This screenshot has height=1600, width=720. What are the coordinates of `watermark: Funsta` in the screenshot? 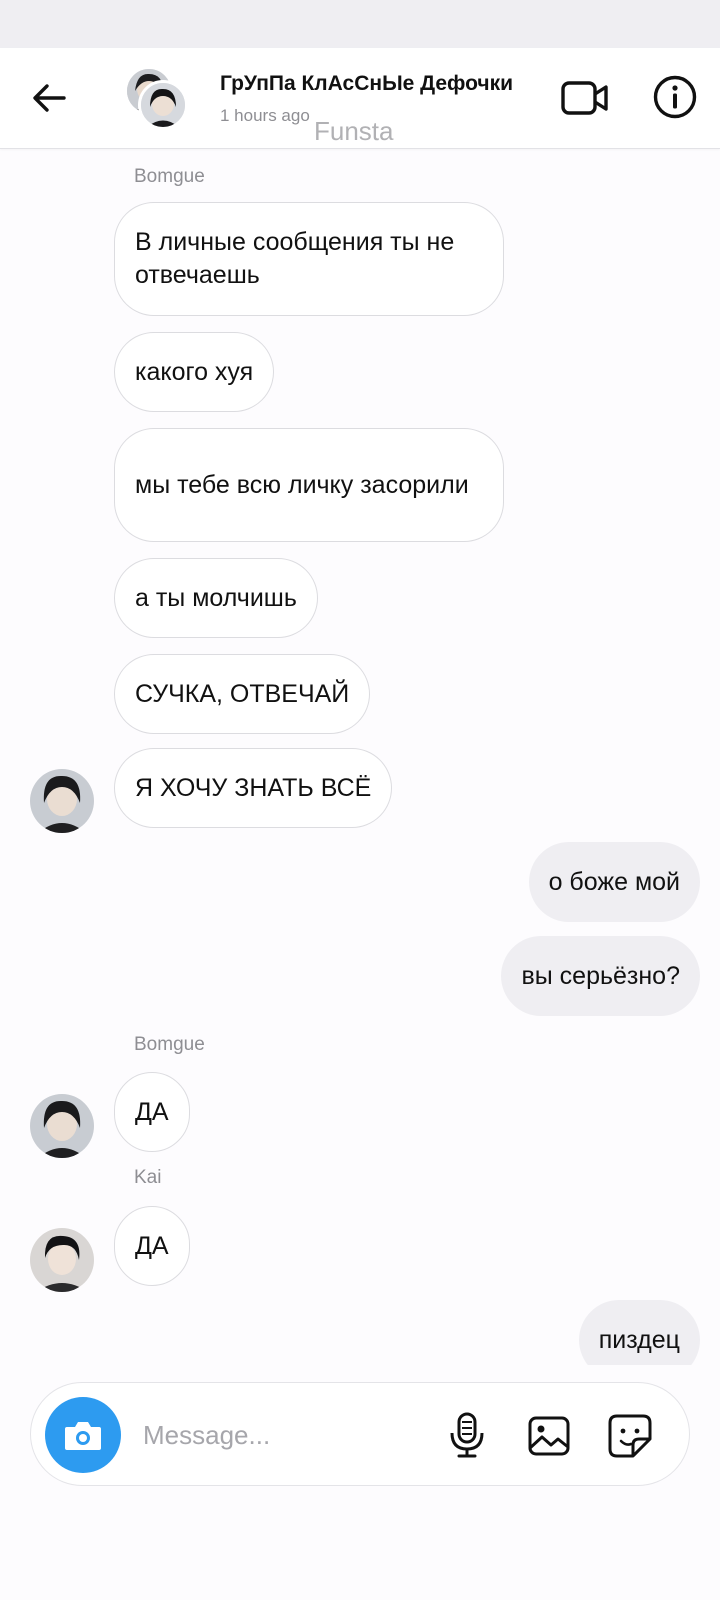 It's located at (354, 131).